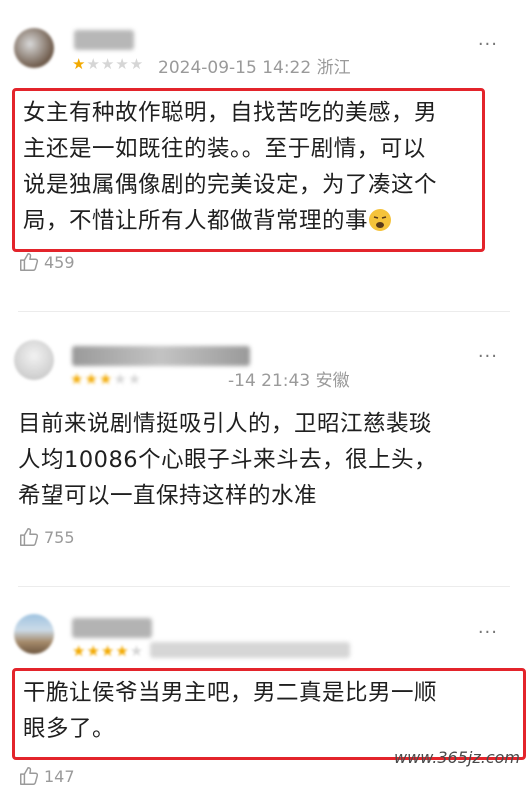 This screenshot has width=528, height=787. I want to click on like-count: 755, so click(59, 537).